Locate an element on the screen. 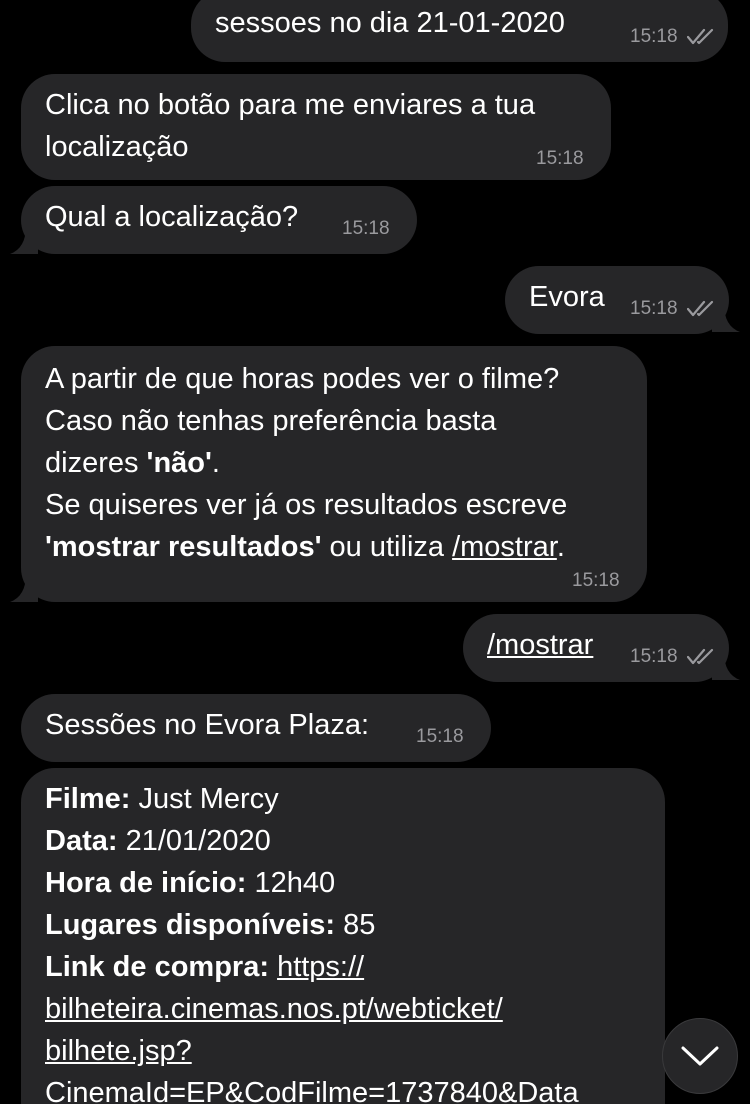  field-label: Hora de início: is located at coordinates (146, 883).